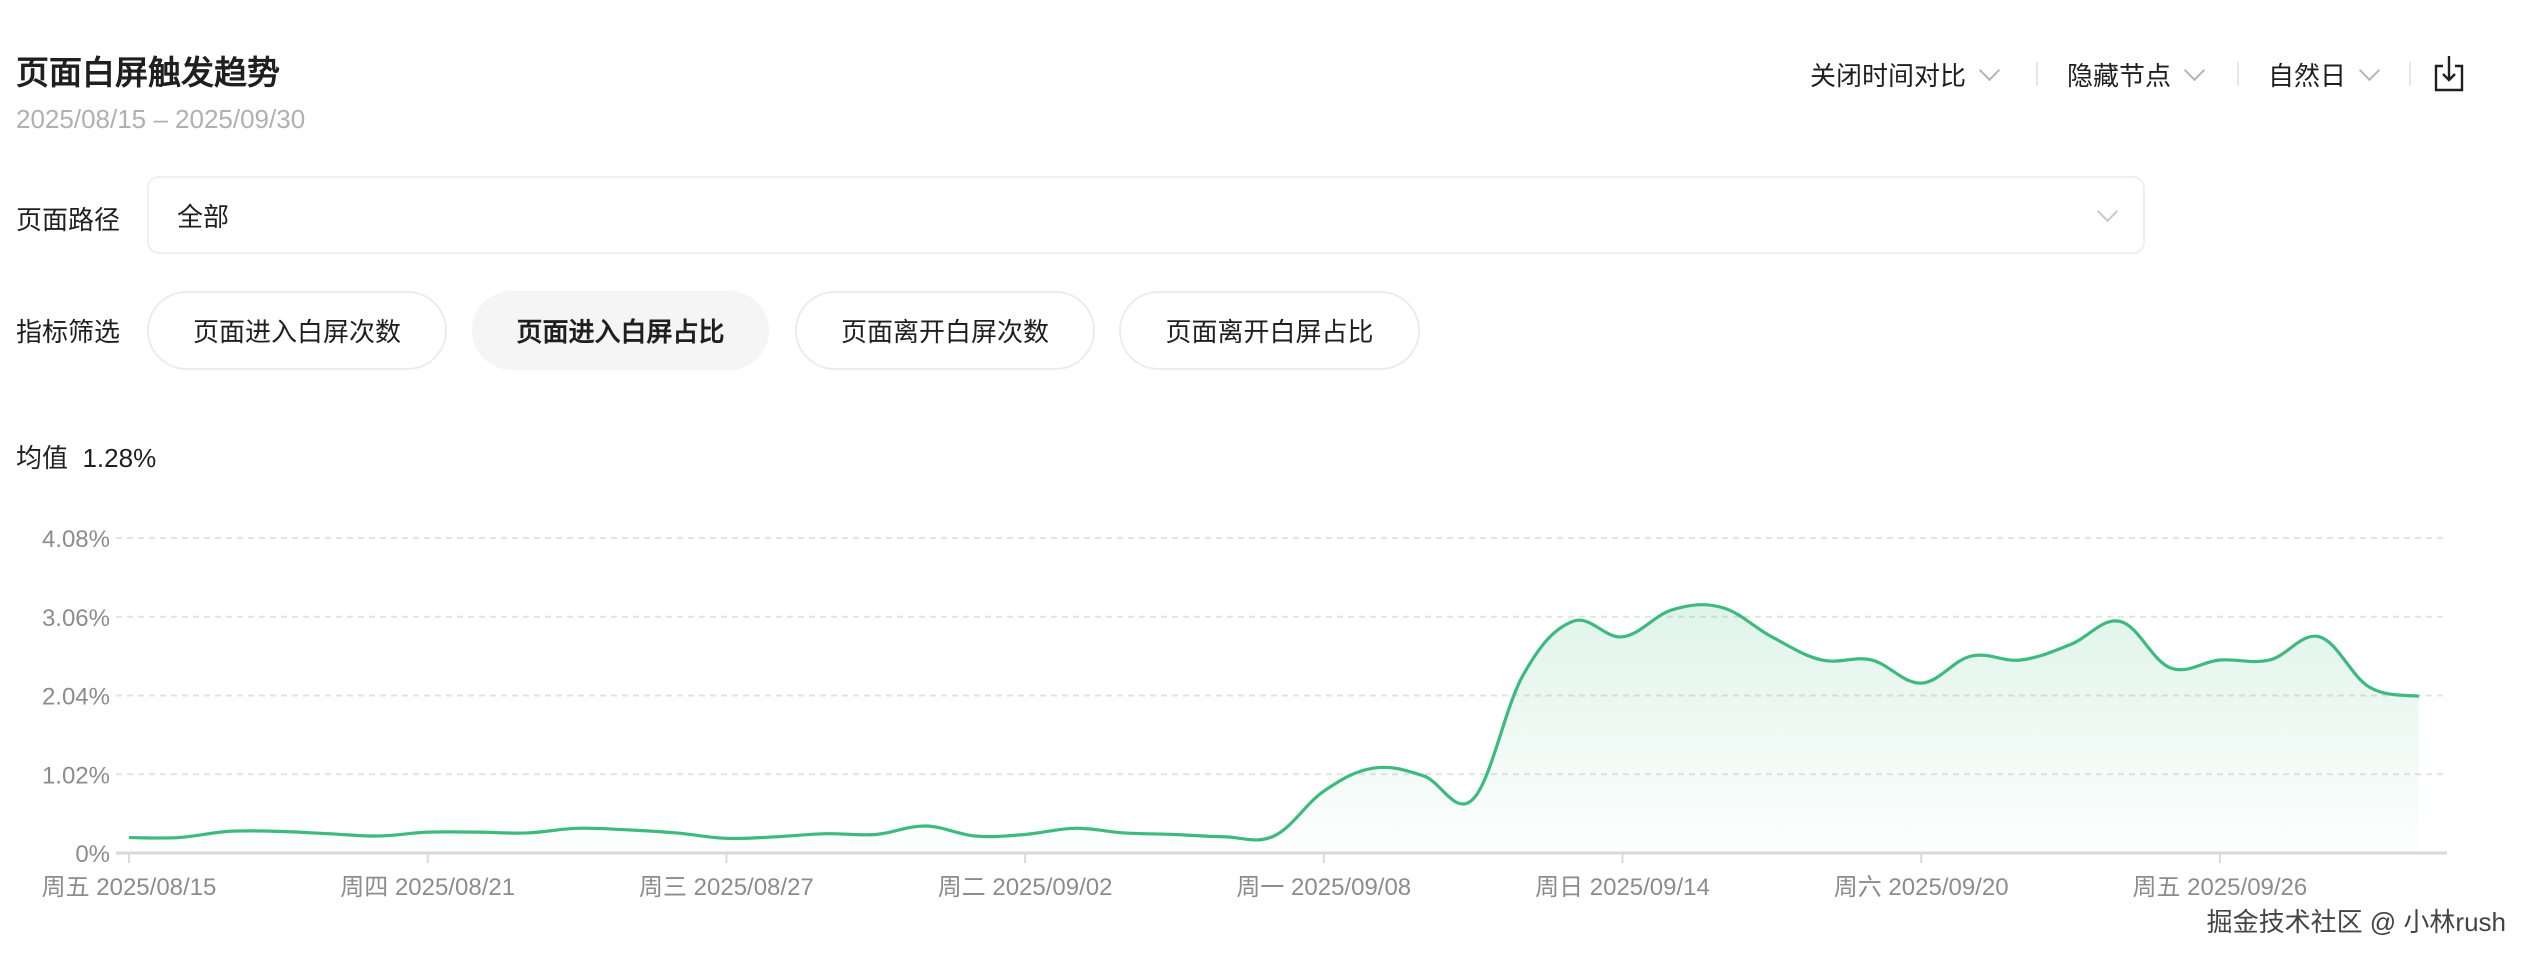  I want to click on y-tick-label: 2.04%, so click(76, 697).